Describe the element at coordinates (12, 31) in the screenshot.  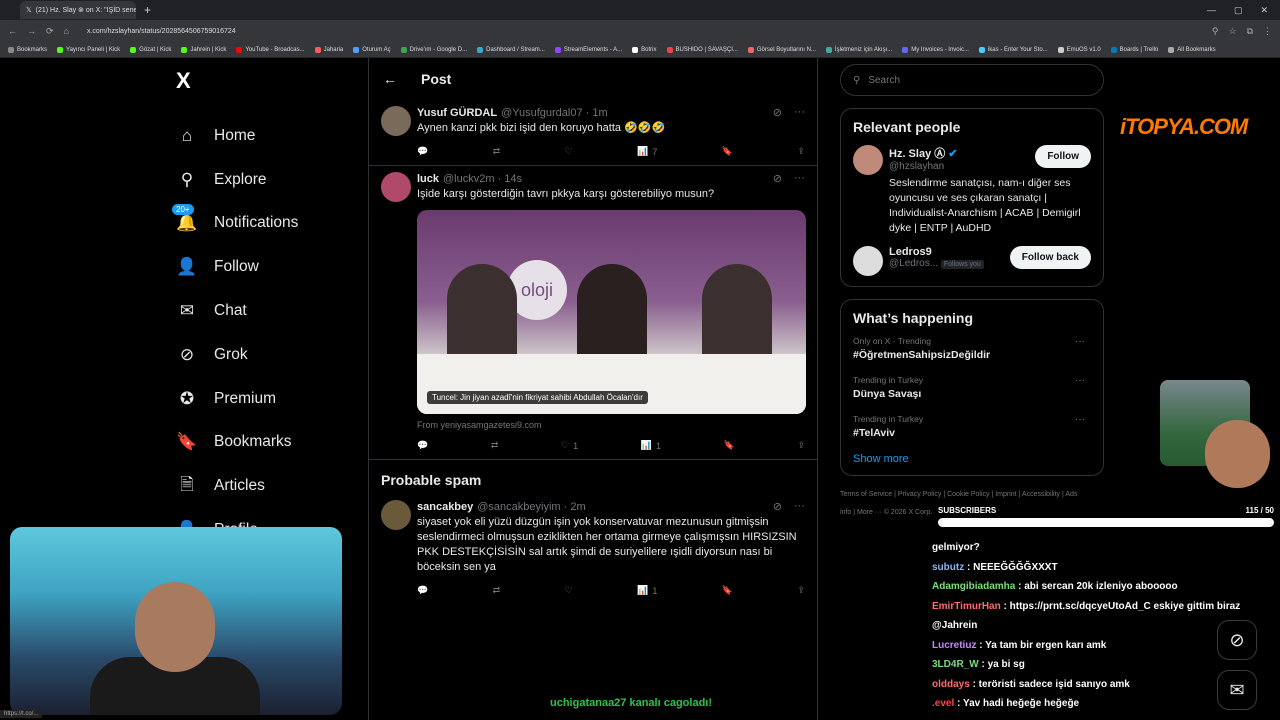
I see `back-icon: ←` at that location.